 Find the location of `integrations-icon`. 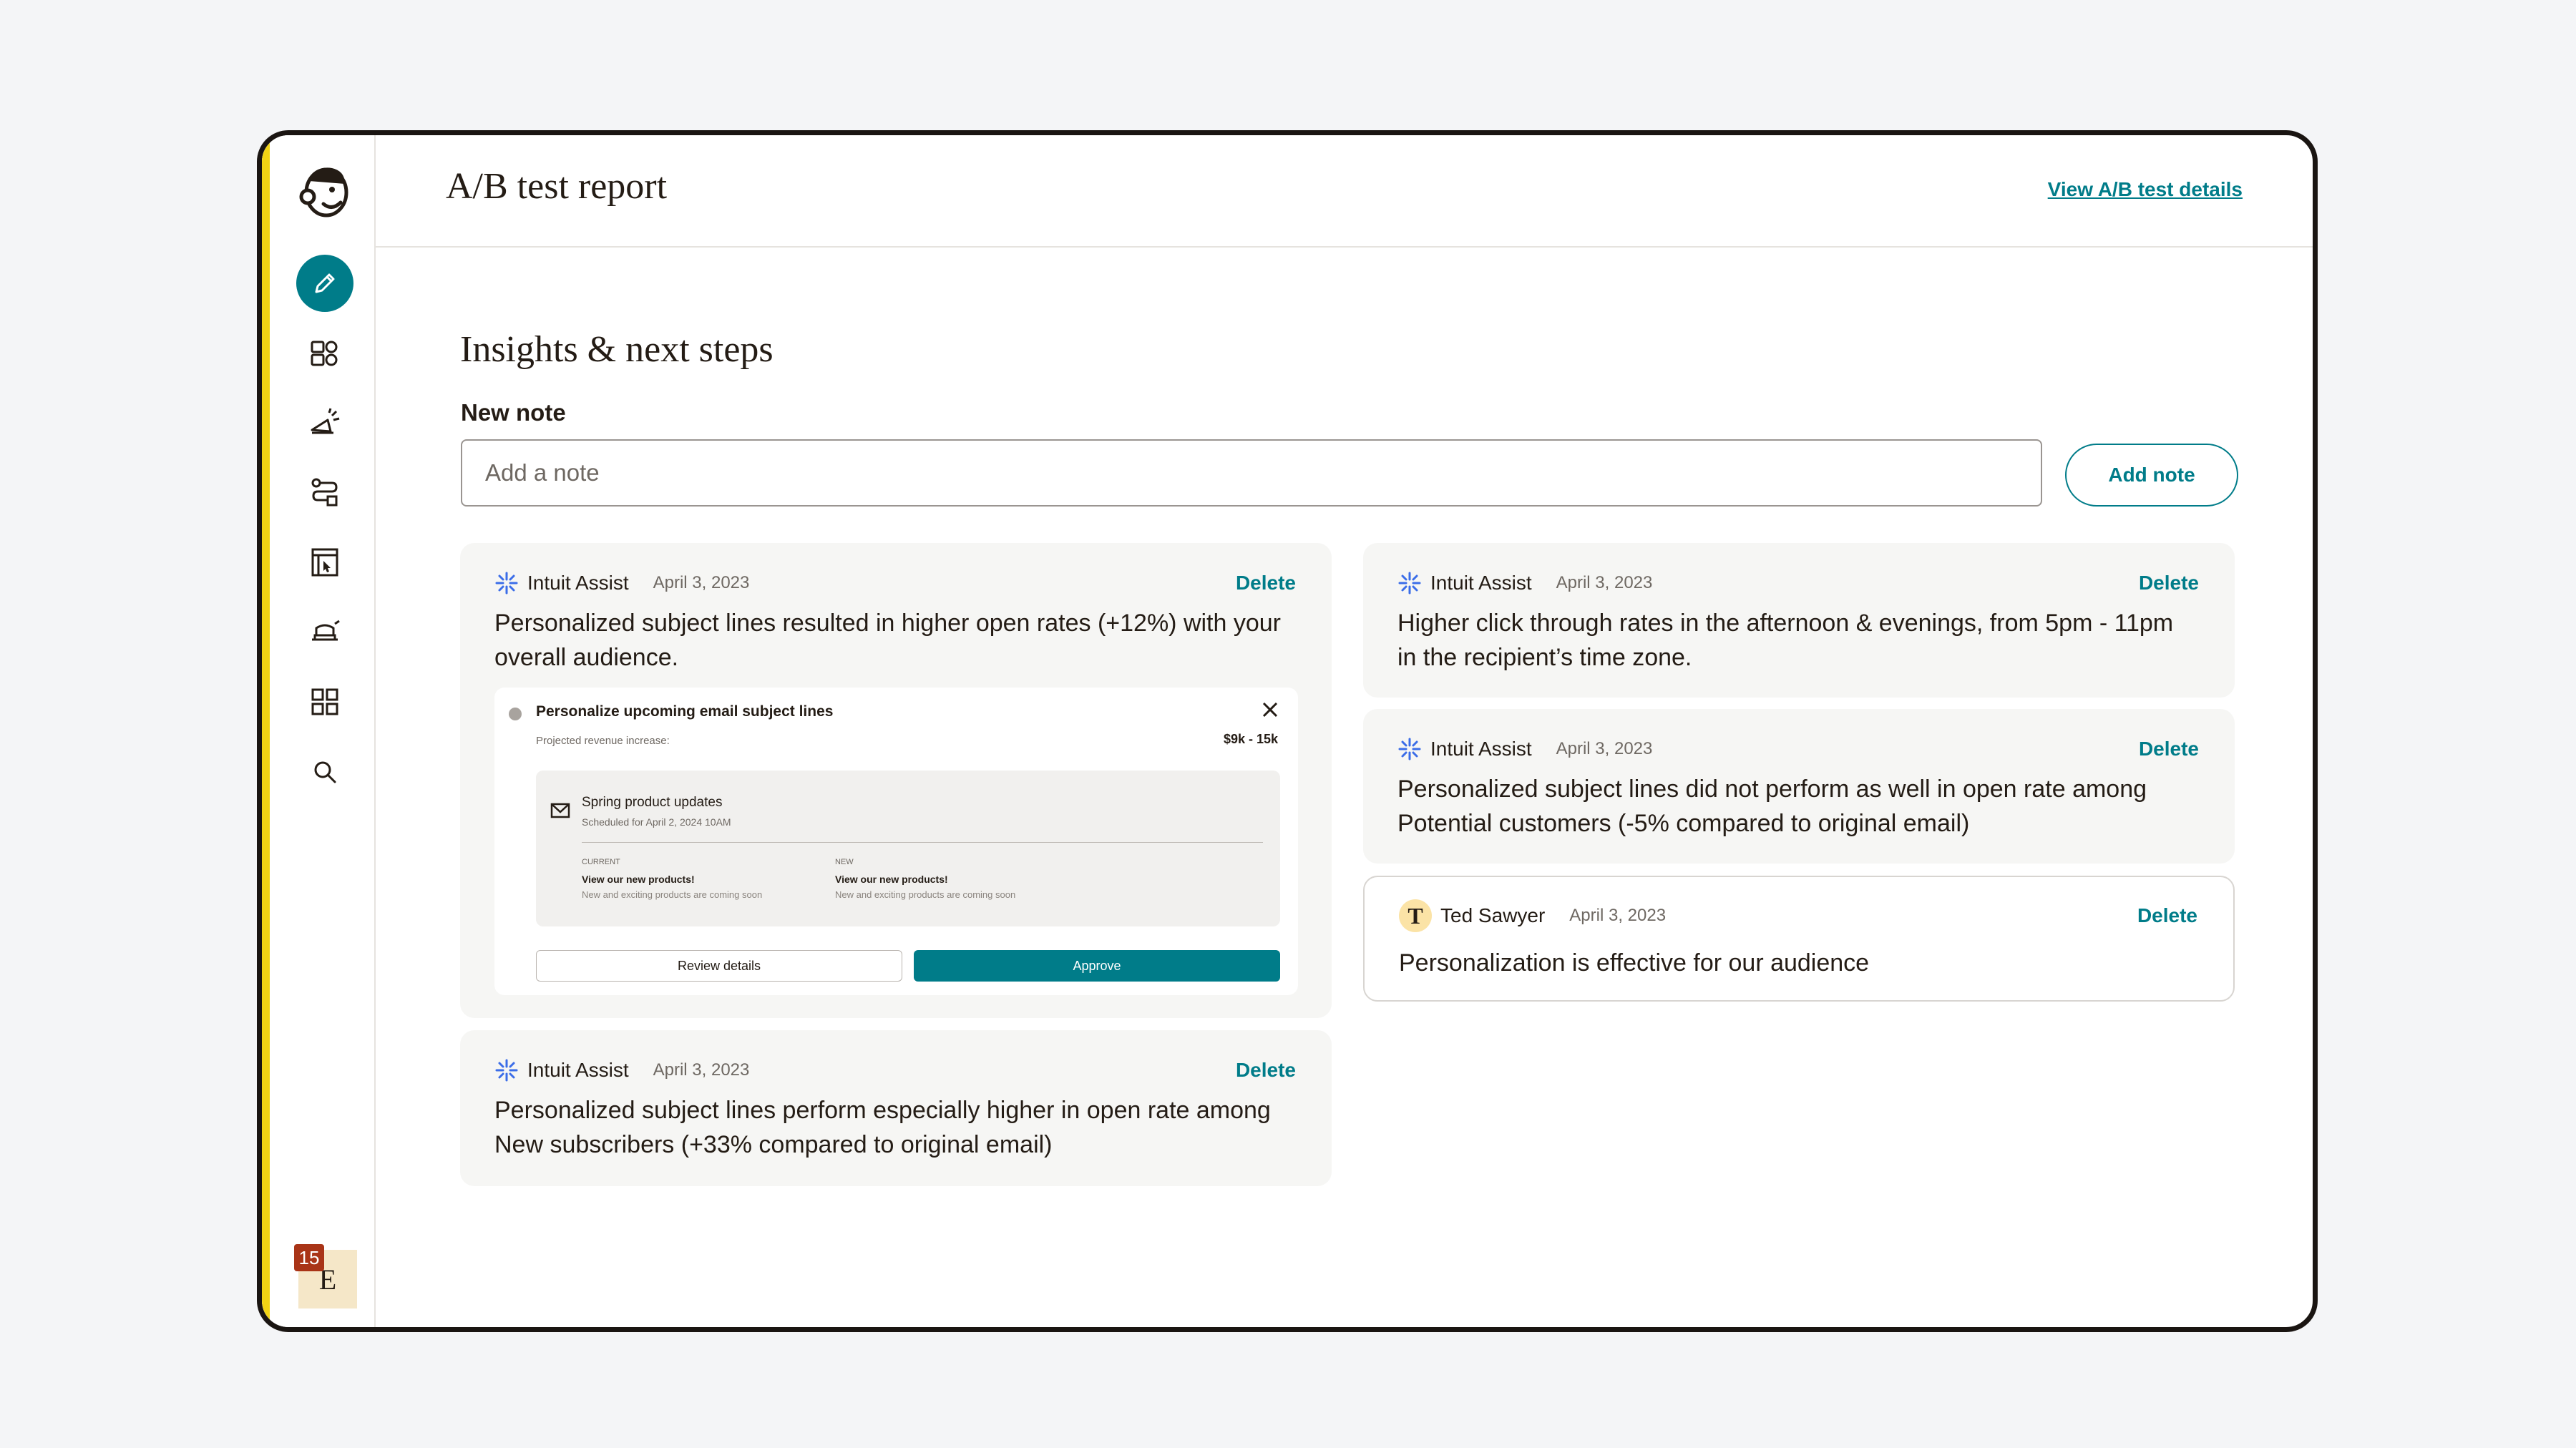

integrations-icon is located at coordinates (326, 630).